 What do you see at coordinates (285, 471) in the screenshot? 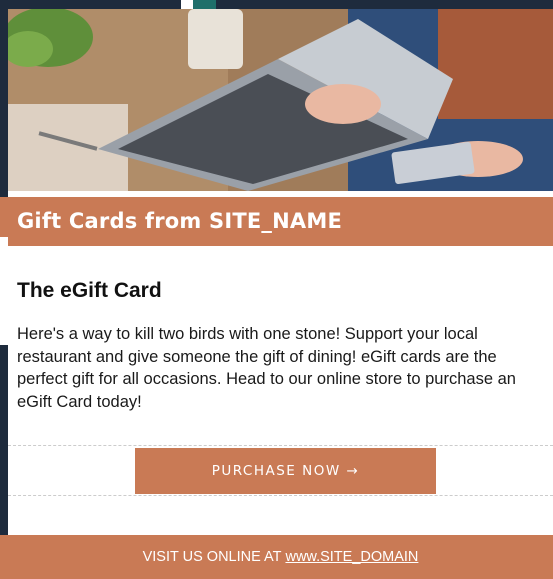
I see `purchase-now-button: PURCHASE NOW →` at bounding box center [285, 471].